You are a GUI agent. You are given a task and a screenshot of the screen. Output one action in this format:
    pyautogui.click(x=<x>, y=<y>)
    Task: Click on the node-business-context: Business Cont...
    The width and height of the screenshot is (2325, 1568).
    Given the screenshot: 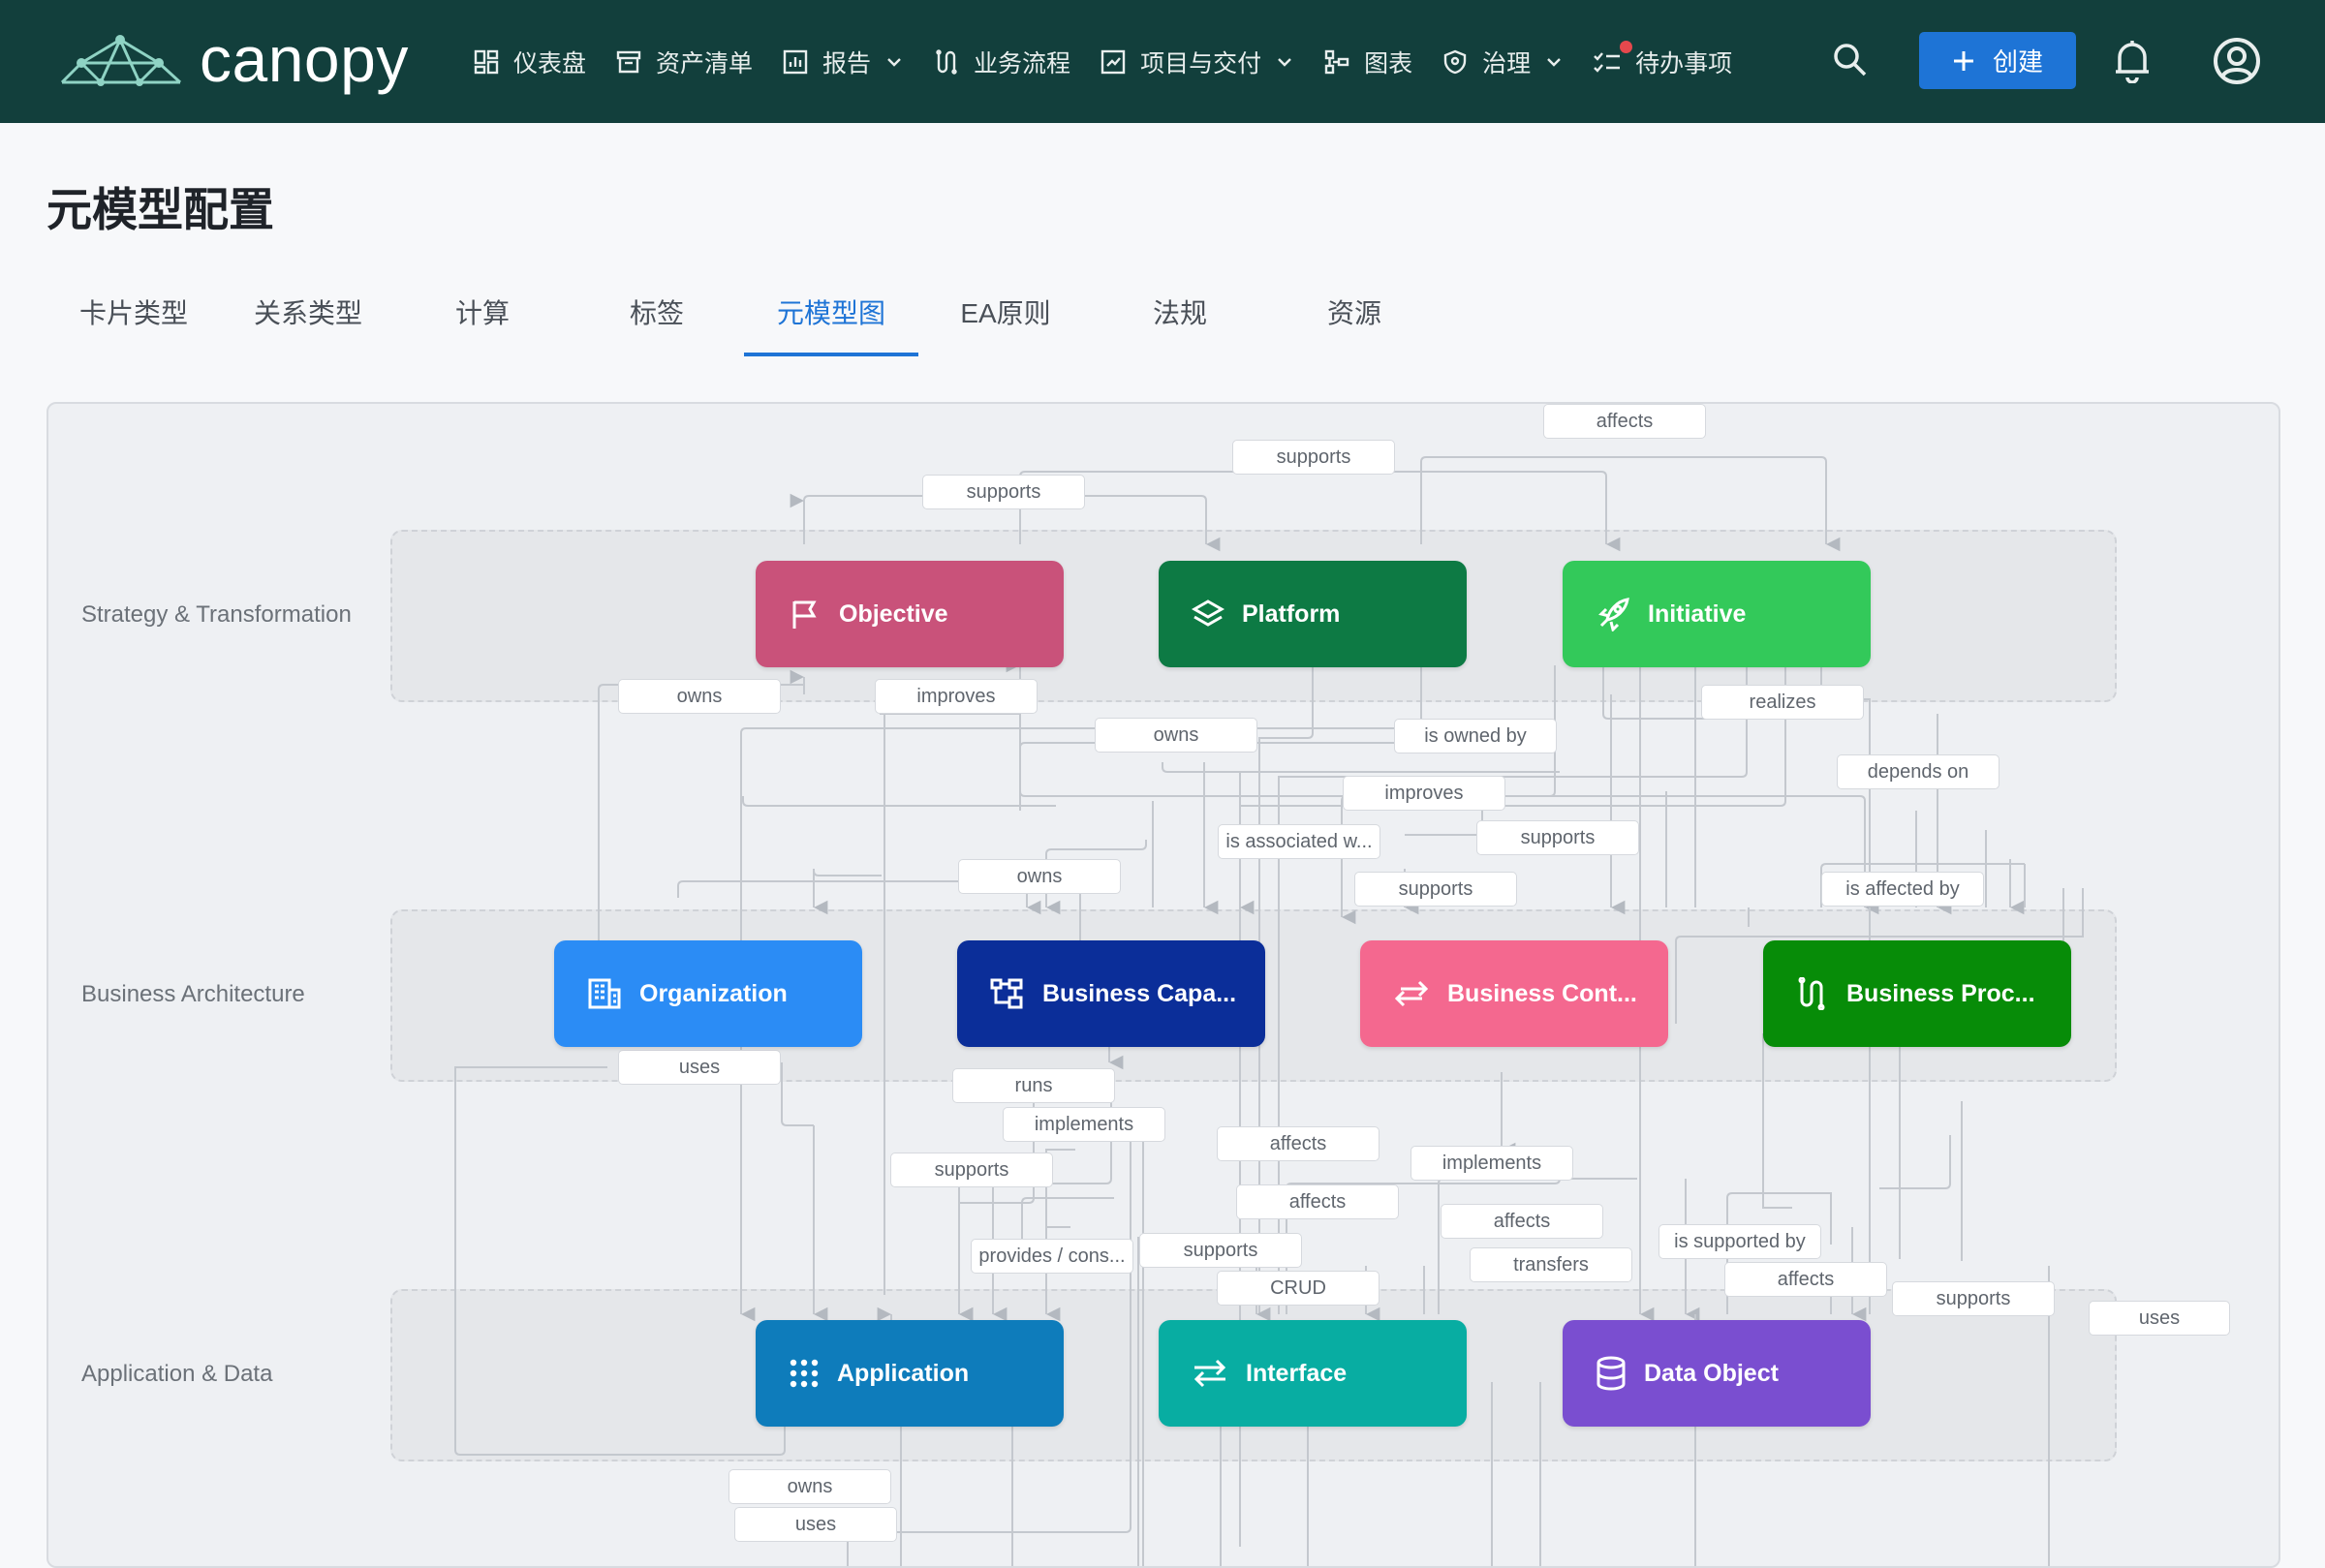 What is the action you would take?
    pyautogui.click(x=1514, y=993)
    